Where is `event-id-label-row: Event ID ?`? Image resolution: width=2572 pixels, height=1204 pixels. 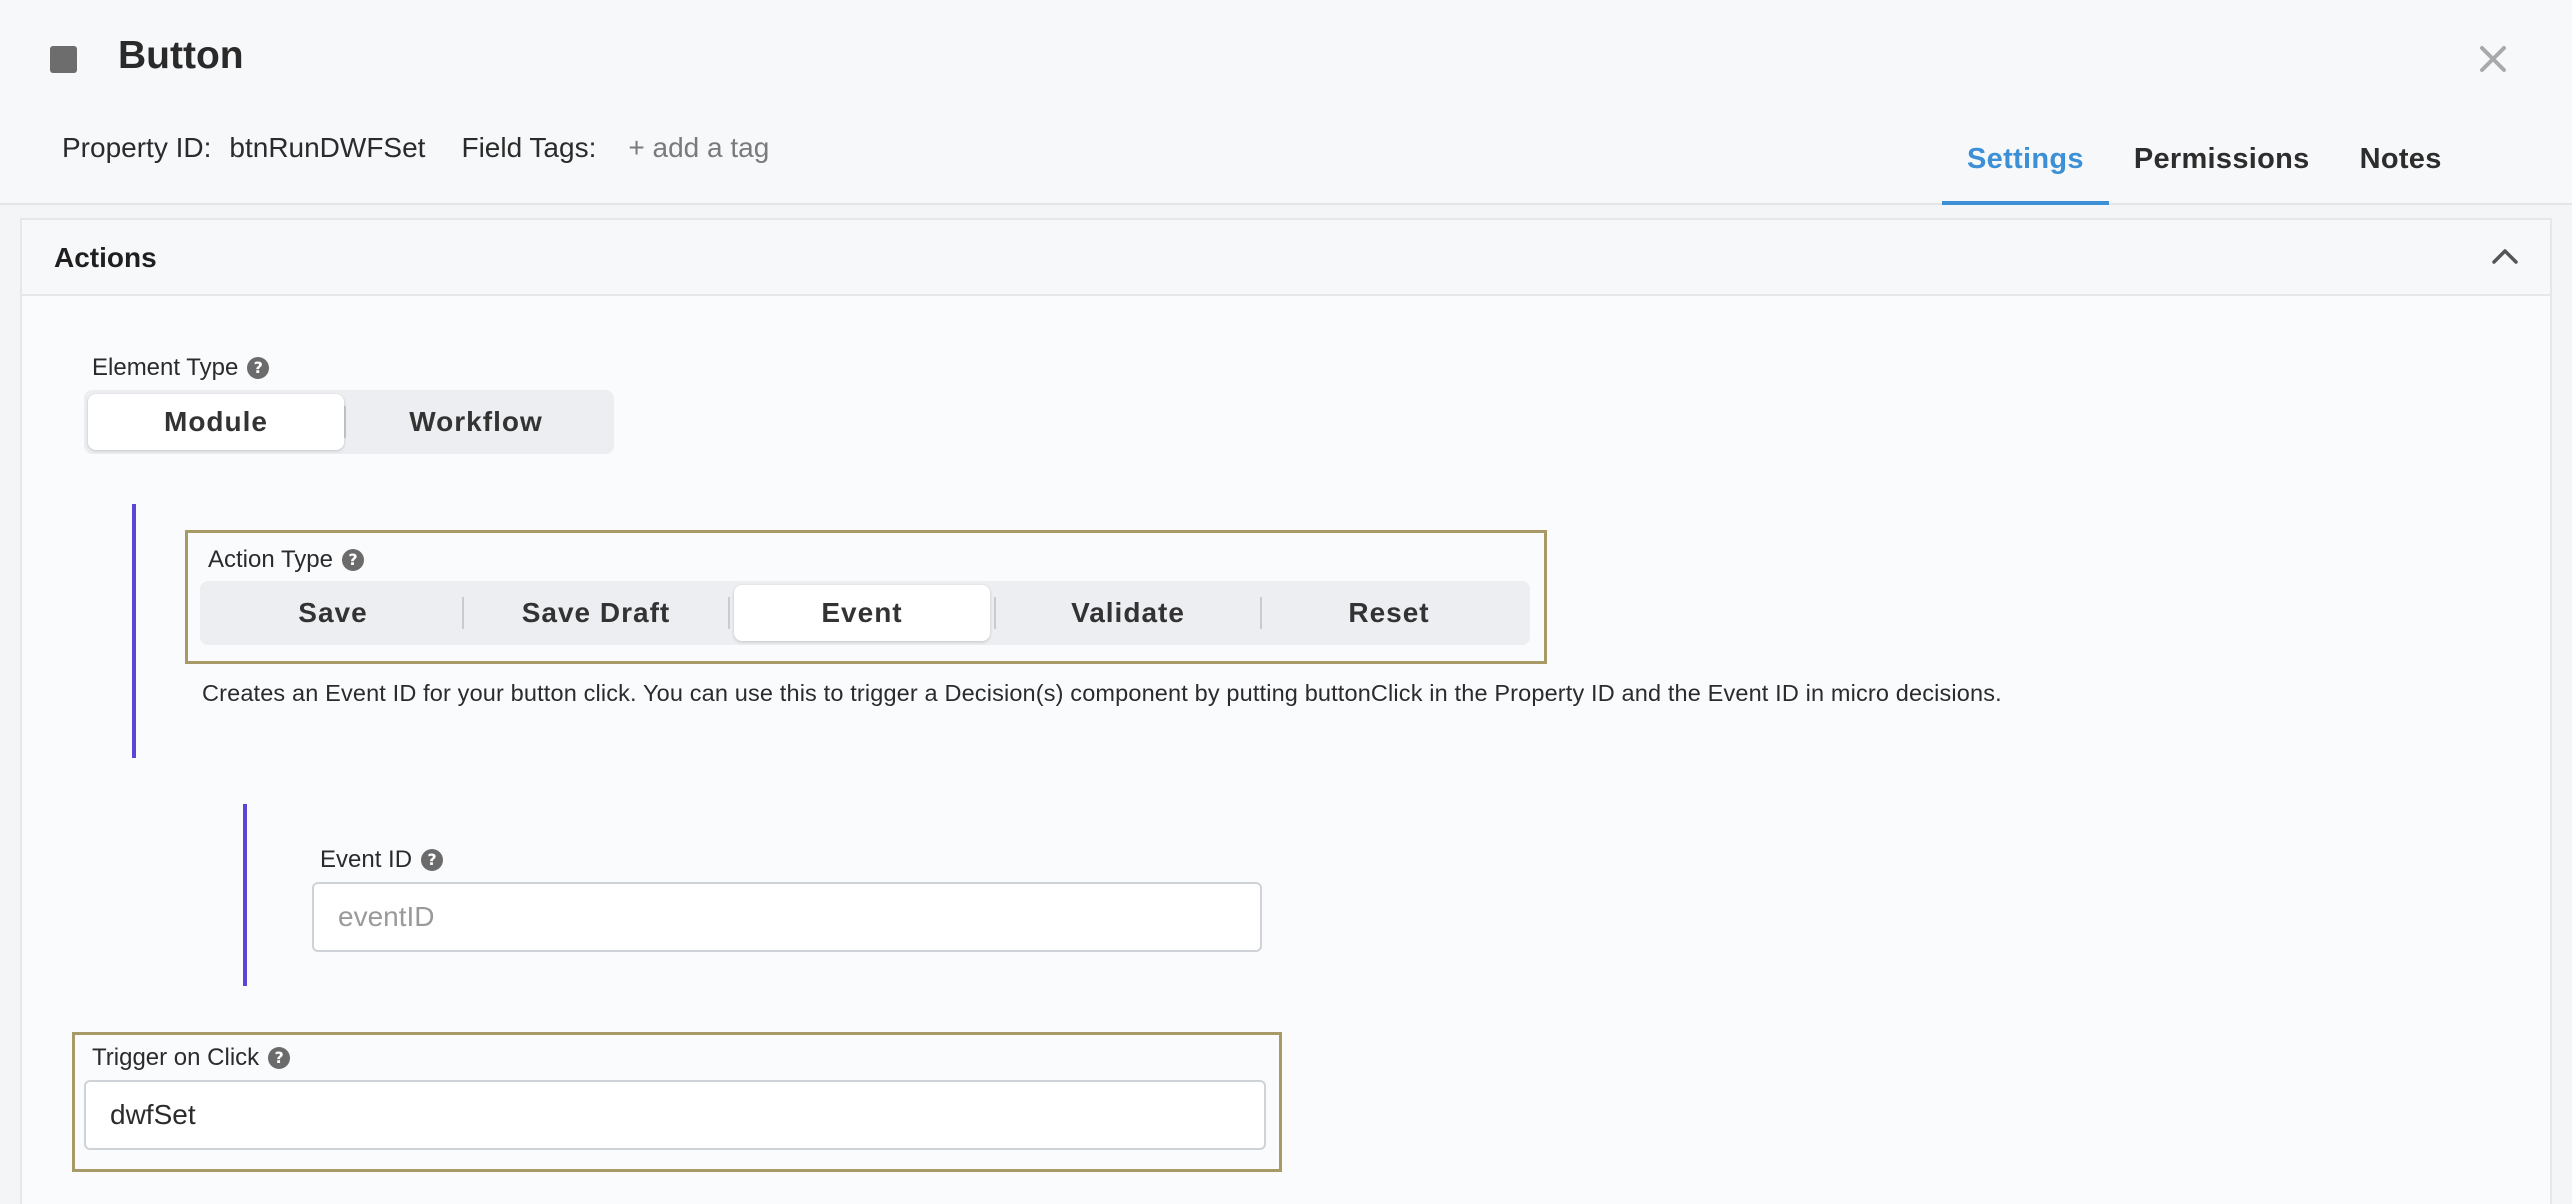
event-id-label-row: Event ID ? is located at coordinates (382, 860).